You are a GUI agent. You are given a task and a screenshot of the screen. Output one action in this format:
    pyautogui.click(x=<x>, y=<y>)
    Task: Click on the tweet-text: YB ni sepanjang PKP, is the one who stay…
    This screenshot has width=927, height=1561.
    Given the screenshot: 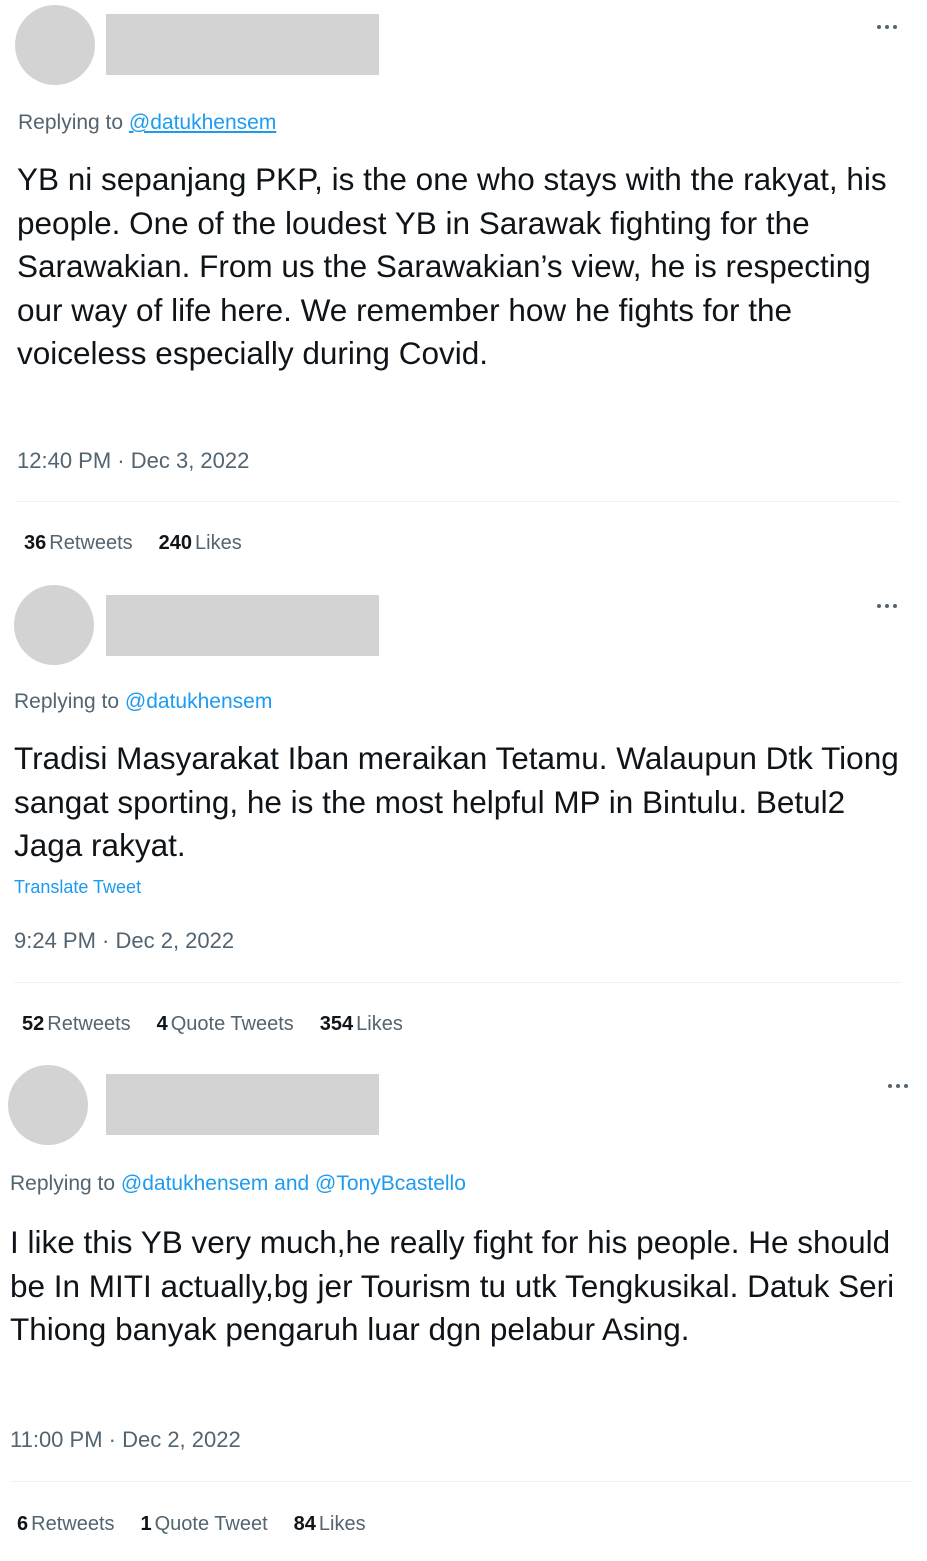 What is the action you would take?
    pyautogui.click(x=452, y=266)
    